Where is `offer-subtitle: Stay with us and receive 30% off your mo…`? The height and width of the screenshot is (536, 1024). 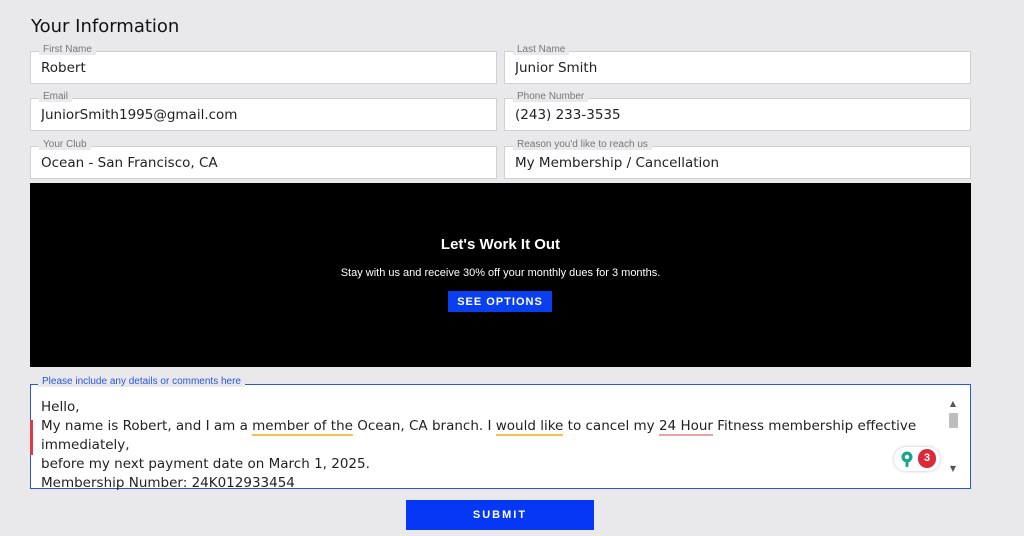
offer-subtitle: Stay with us and receive 30% off your mo… is located at coordinates (500, 273).